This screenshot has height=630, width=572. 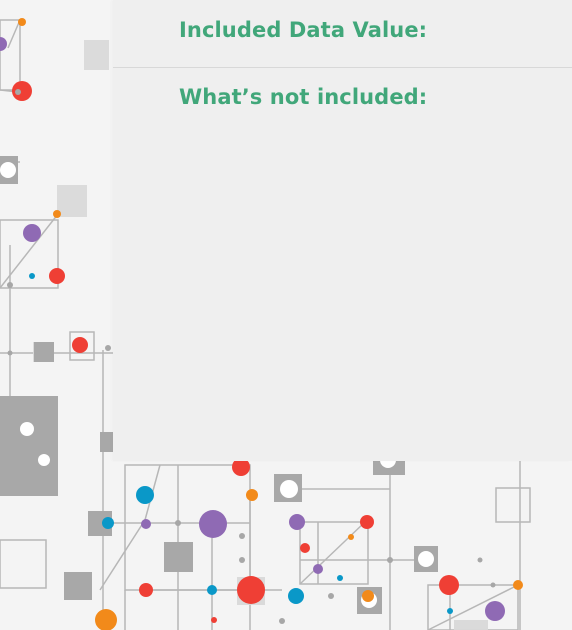 I want to click on whats-not-included-label: What’s not included:, so click(x=303, y=97).